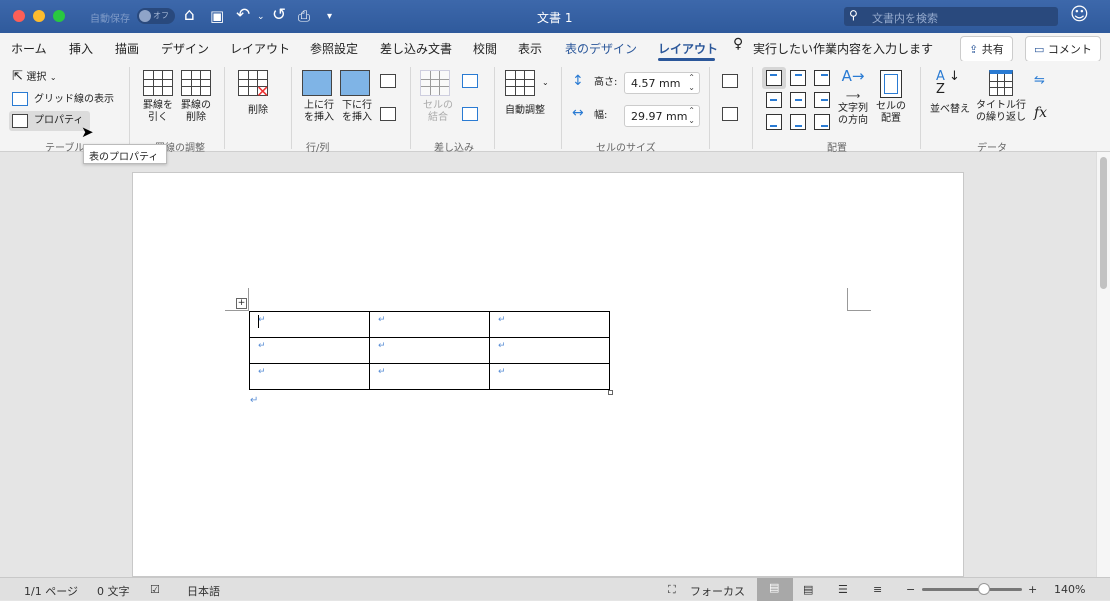 This screenshot has width=1110, height=601. What do you see at coordinates (217, 16) in the screenshot?
I see `save-icon: ▣` at bounding box center [217, 16].